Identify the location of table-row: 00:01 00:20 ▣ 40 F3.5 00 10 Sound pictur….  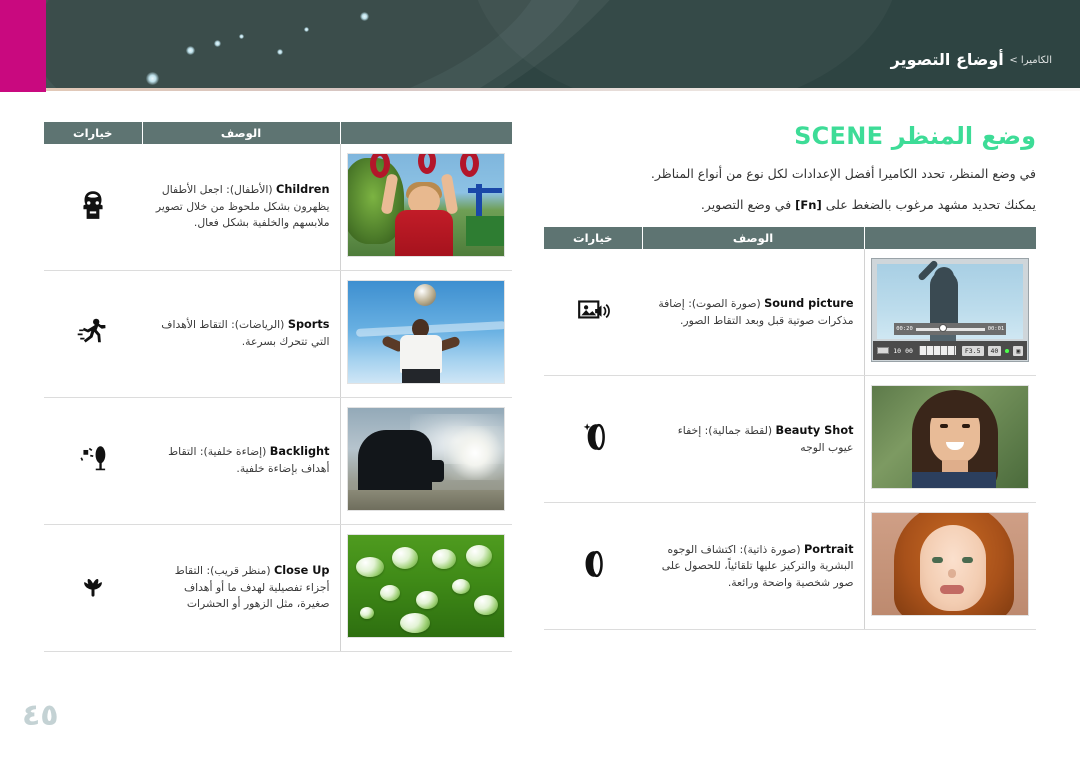
(790, 313).